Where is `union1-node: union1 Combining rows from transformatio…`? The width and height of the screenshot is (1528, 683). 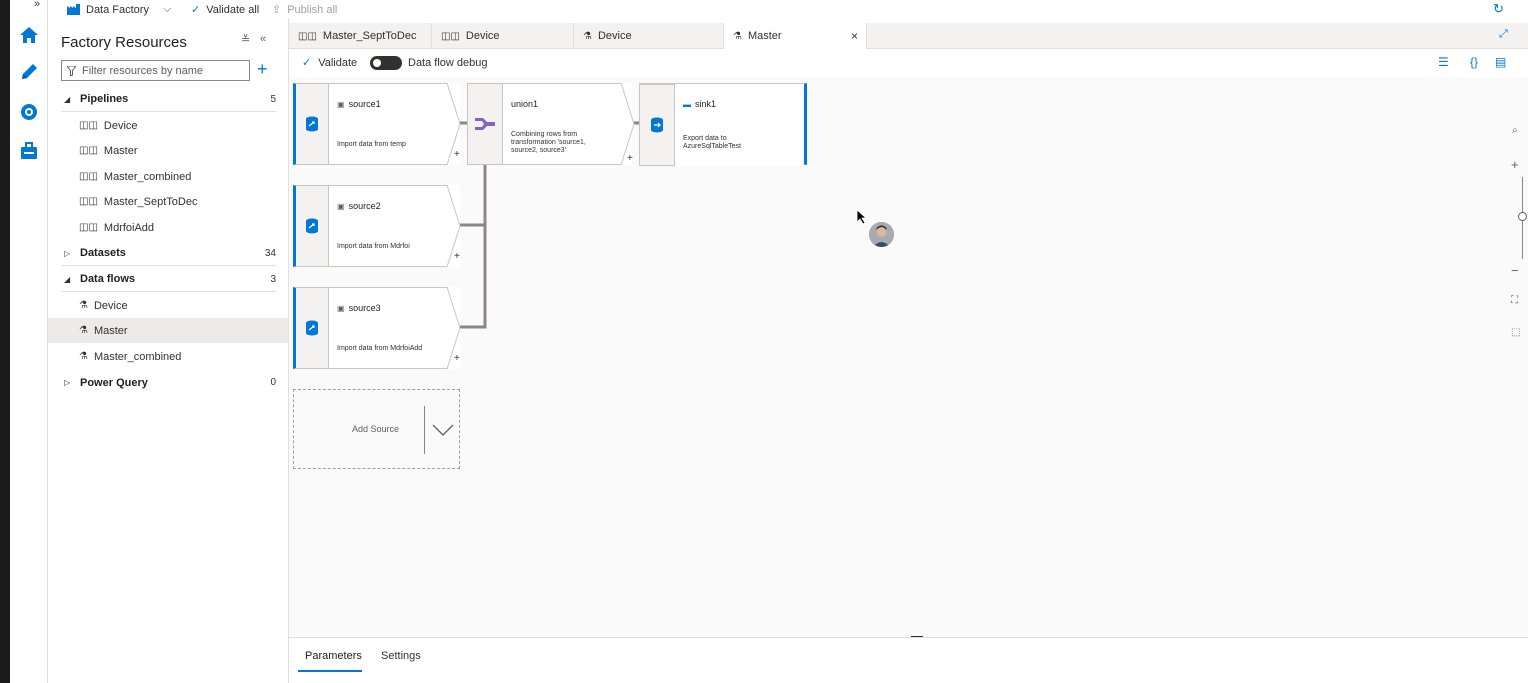 union1-node: union1 Combining rows from transformatio… is located at coordinates (551, 124).